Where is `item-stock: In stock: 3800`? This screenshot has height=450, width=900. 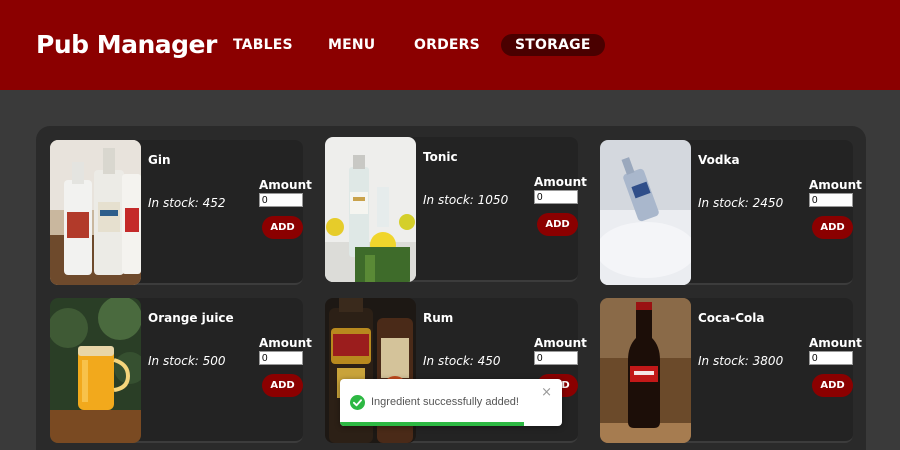 item-stock: In stock: 3800 is located at coordinates (741, 361).